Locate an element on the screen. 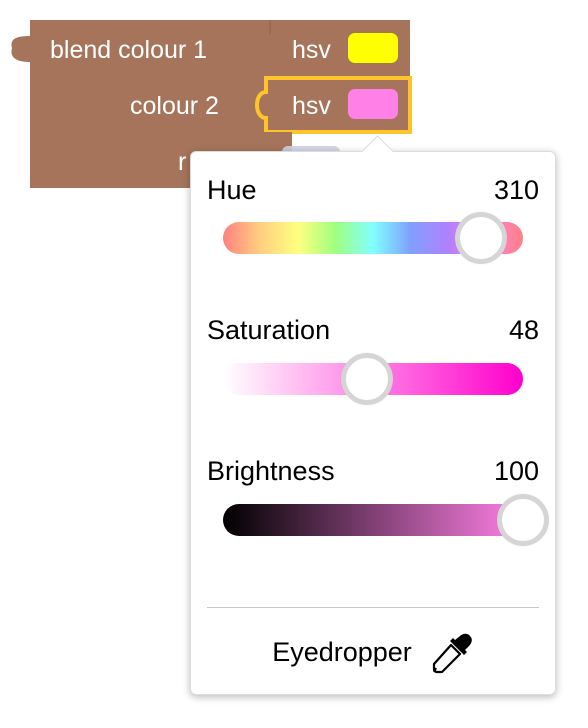  hsv-field-2-label: hsv is located at coordinates (311, 106).